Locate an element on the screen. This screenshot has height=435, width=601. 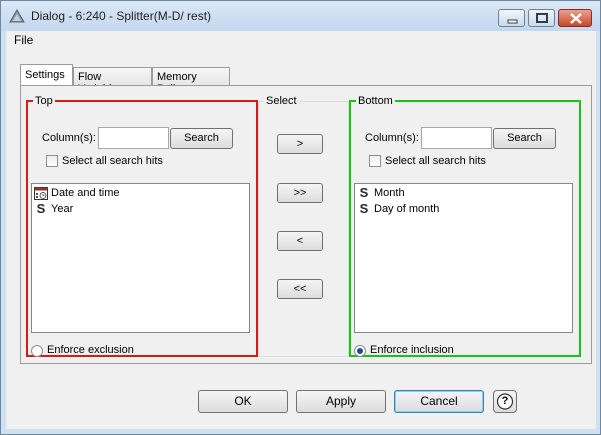
apply-button: Apply is located at coordinates (341, 401).